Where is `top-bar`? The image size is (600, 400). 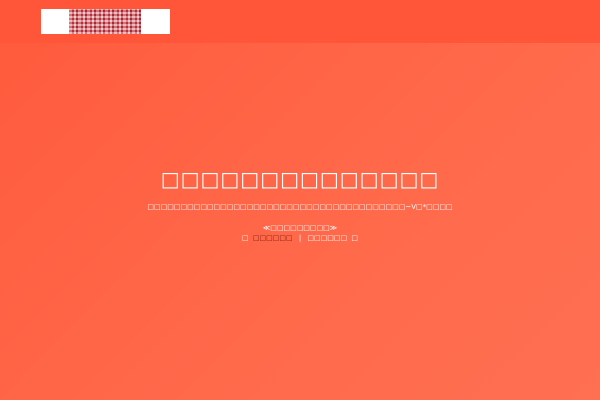
top-bar is located at coordinates (300, 21).